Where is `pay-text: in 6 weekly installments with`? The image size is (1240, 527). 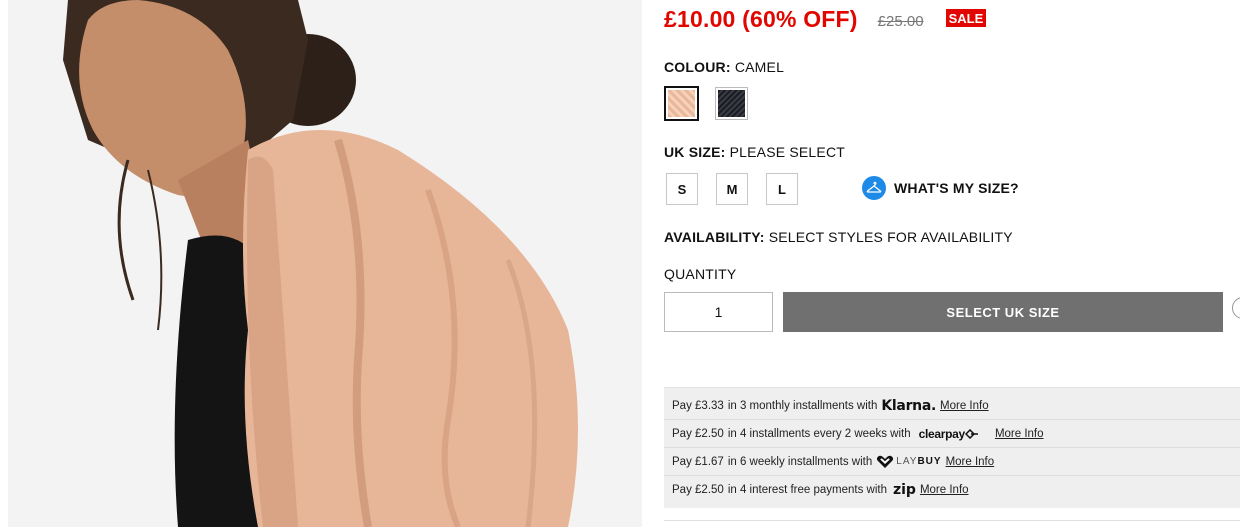 pay-text: in 6 weekly installments with is located at coordinates (800, 461).